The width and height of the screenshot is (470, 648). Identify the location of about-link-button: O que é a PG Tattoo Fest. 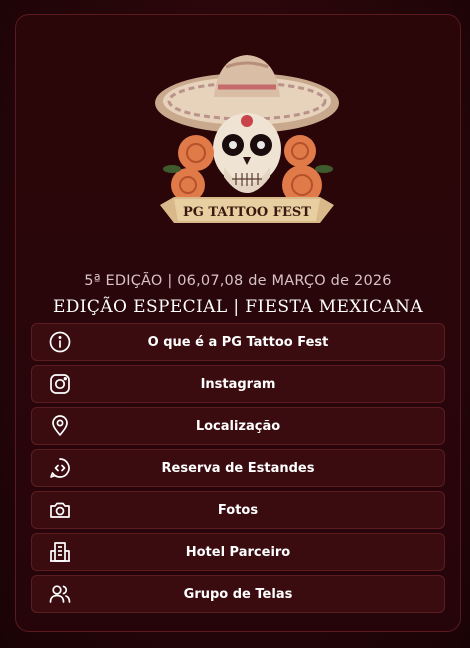
(238, 342).